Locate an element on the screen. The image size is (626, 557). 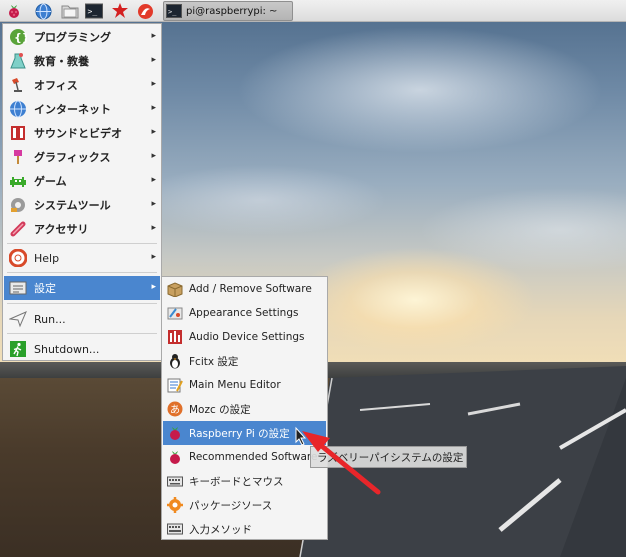
package-icon is located at coordinates (175, 289).